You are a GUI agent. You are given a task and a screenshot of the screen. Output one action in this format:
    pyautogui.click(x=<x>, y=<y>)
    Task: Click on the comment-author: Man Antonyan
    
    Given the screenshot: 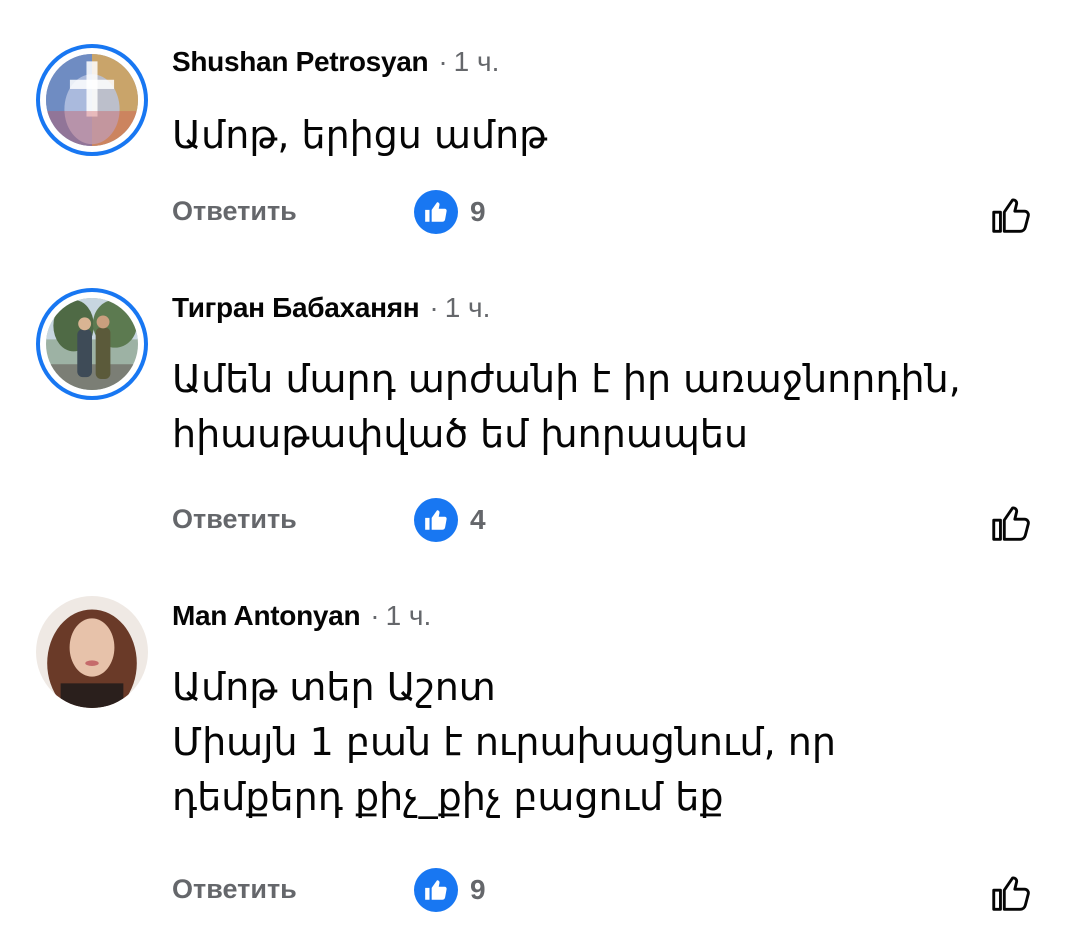 What is the action you would take?
    pyautogui.click(x=266, y=616)
    